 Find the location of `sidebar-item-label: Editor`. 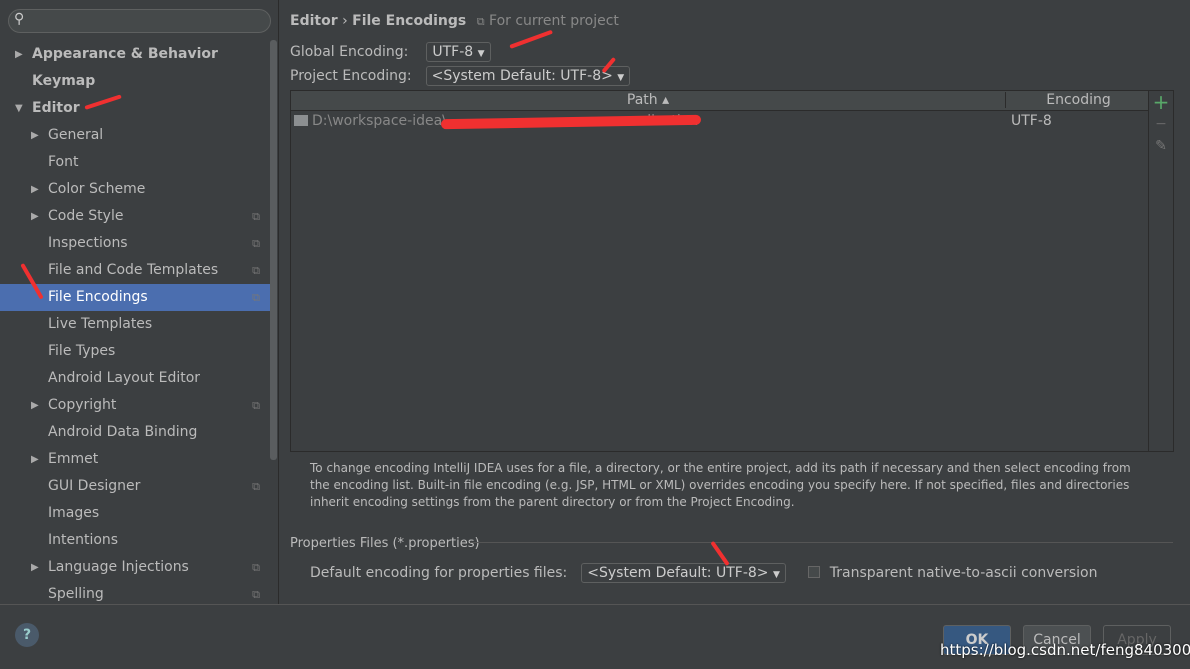

sidebar-item-label: Editor is located at coordinates (56, 108).